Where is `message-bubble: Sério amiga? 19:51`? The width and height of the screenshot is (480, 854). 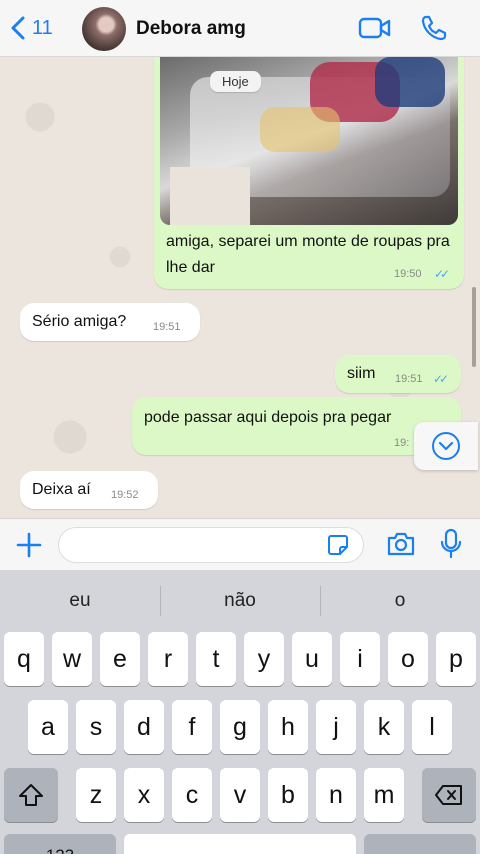
message-bubble: Sério amiga? 19:51 is located at coordinates (110, 322).